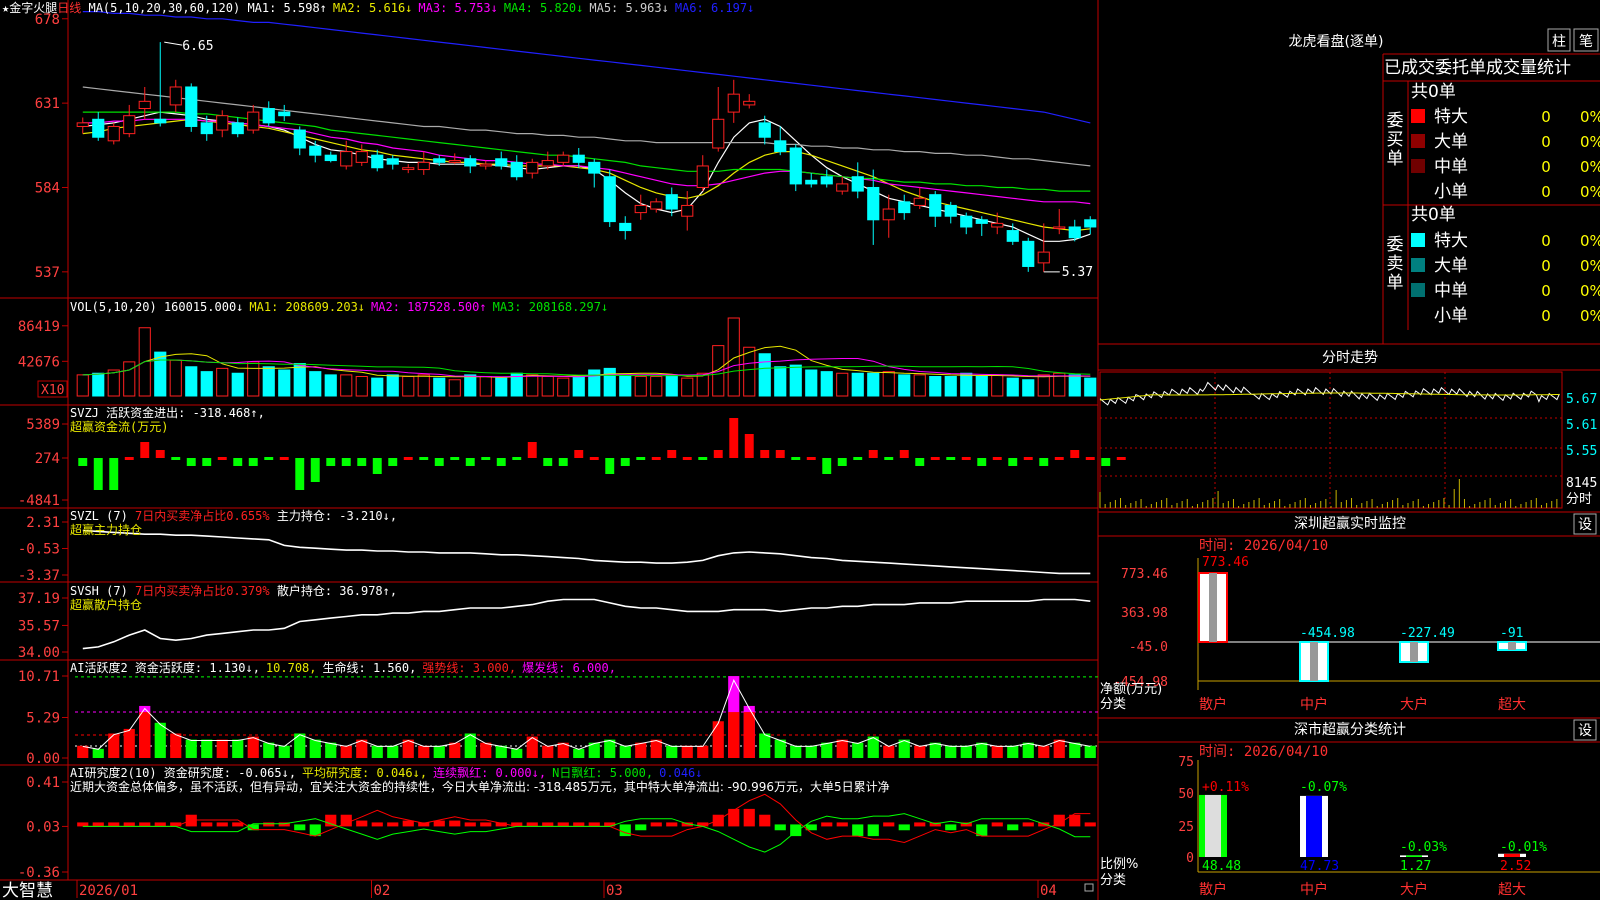 Image resolution: width=1600 pixels, height=900 pixels. What do you see at coordinates (1546, 291) in the screenshot?
I see `sell-row-count-2: 0` at bounding box center [1546, 291].